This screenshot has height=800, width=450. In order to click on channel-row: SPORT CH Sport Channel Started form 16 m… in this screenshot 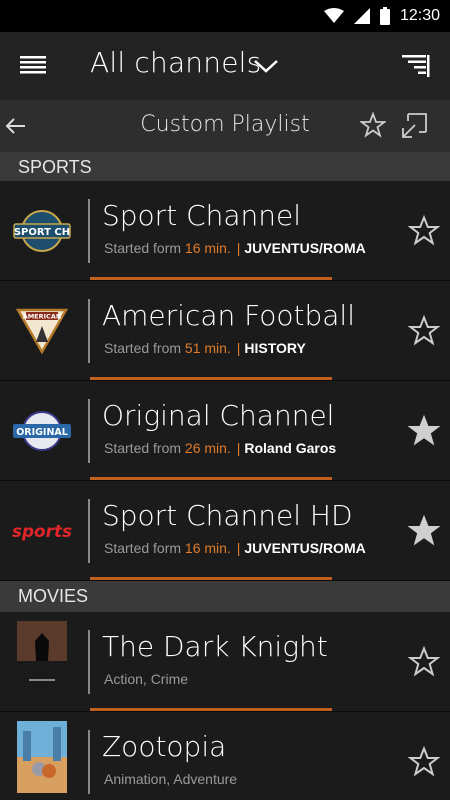, I will do `click(225, 231)`.